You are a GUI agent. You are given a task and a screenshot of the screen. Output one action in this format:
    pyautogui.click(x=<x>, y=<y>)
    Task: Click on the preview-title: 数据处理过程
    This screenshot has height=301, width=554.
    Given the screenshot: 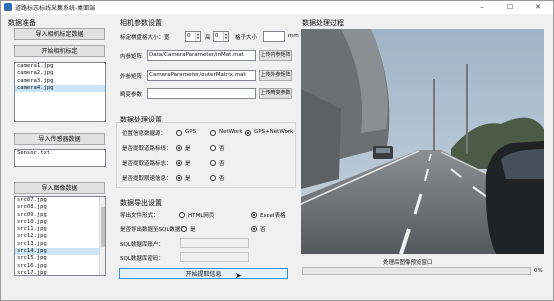 What is the action you would take?
    pyautogui.click(x=323, y=23)
    